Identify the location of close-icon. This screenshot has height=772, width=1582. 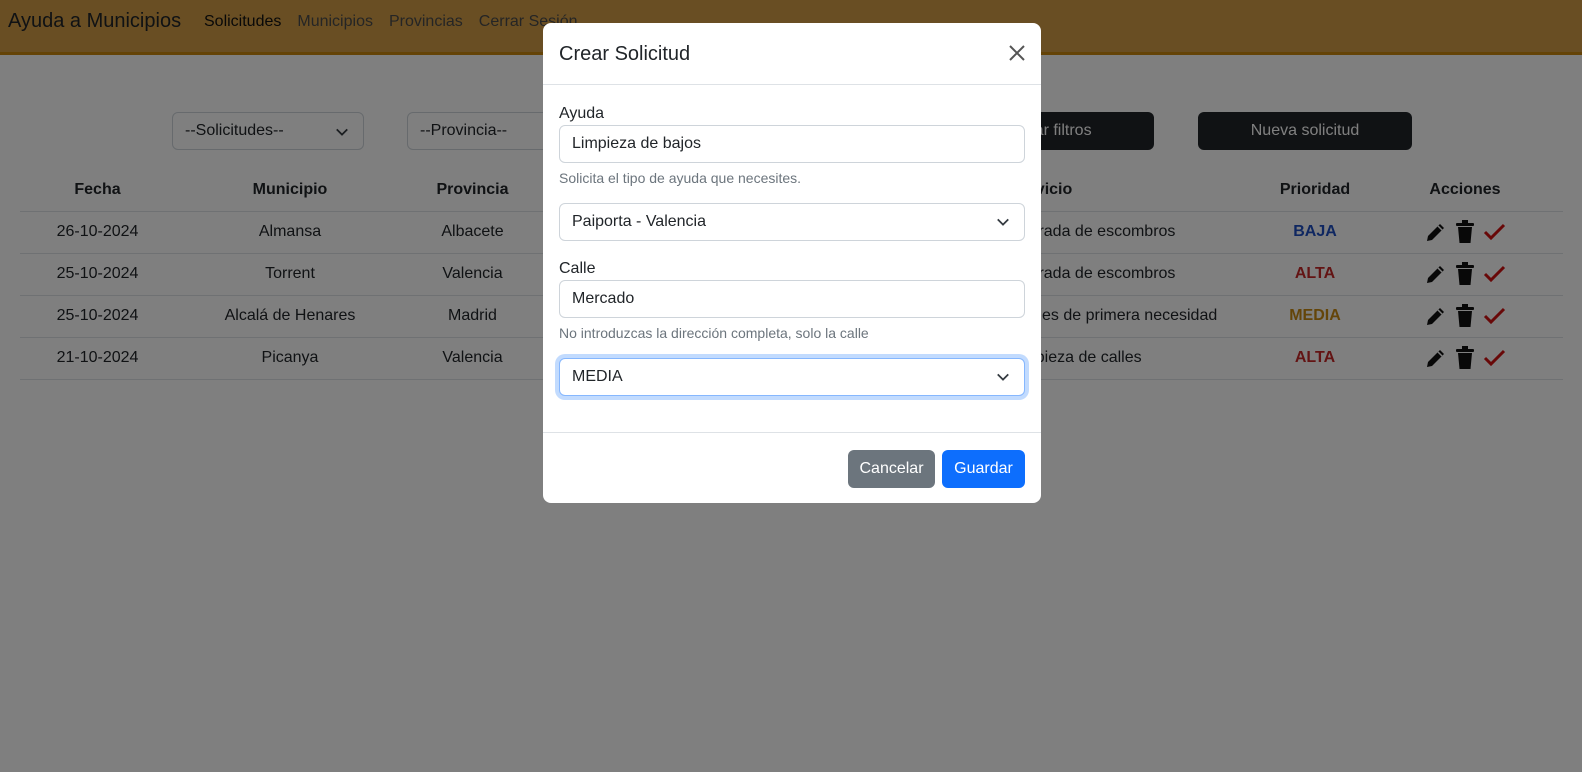
(1017, 53).